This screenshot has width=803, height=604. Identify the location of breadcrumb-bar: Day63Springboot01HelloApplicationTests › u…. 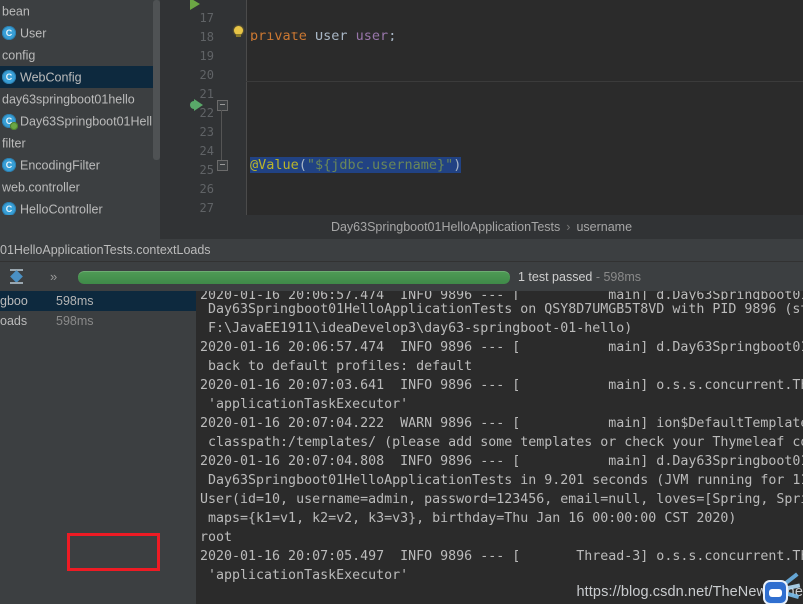
(401, 227).